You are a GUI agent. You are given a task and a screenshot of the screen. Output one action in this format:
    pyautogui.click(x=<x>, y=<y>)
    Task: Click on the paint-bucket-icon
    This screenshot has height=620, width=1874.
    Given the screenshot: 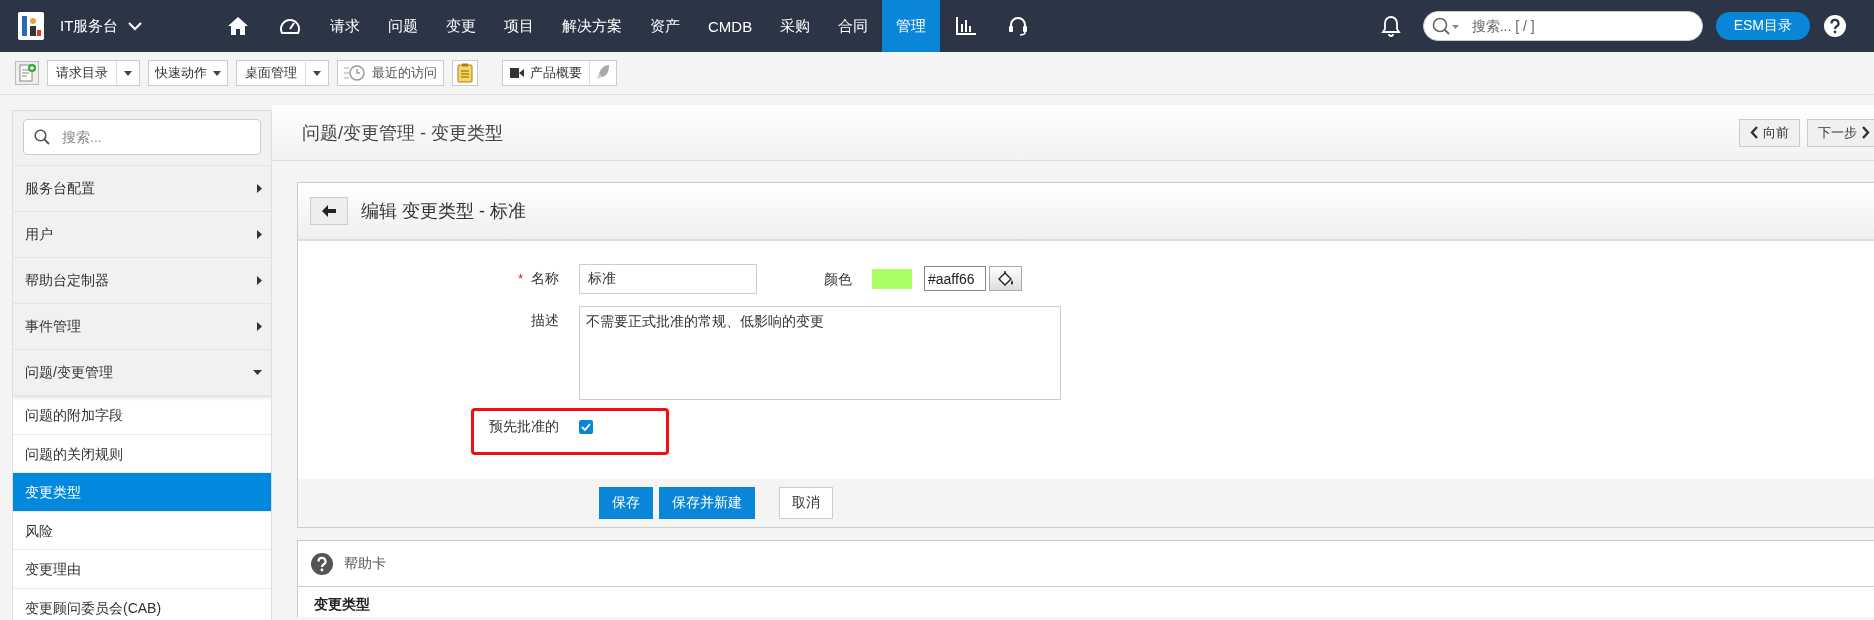 What is the action you would take?
    pyautogui.click(x=1005, y=278)
    